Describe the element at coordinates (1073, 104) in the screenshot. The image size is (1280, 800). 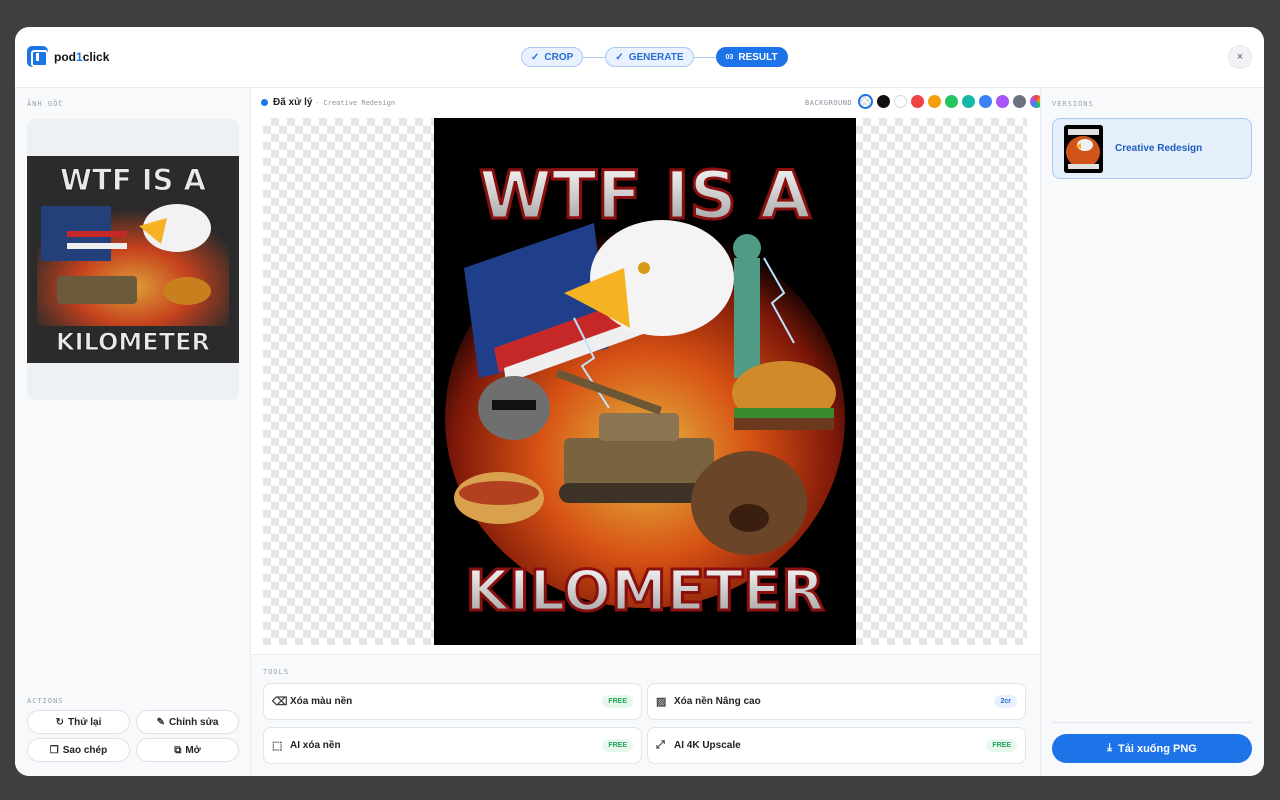
I see `versions-label: VERSIONS` at that location.